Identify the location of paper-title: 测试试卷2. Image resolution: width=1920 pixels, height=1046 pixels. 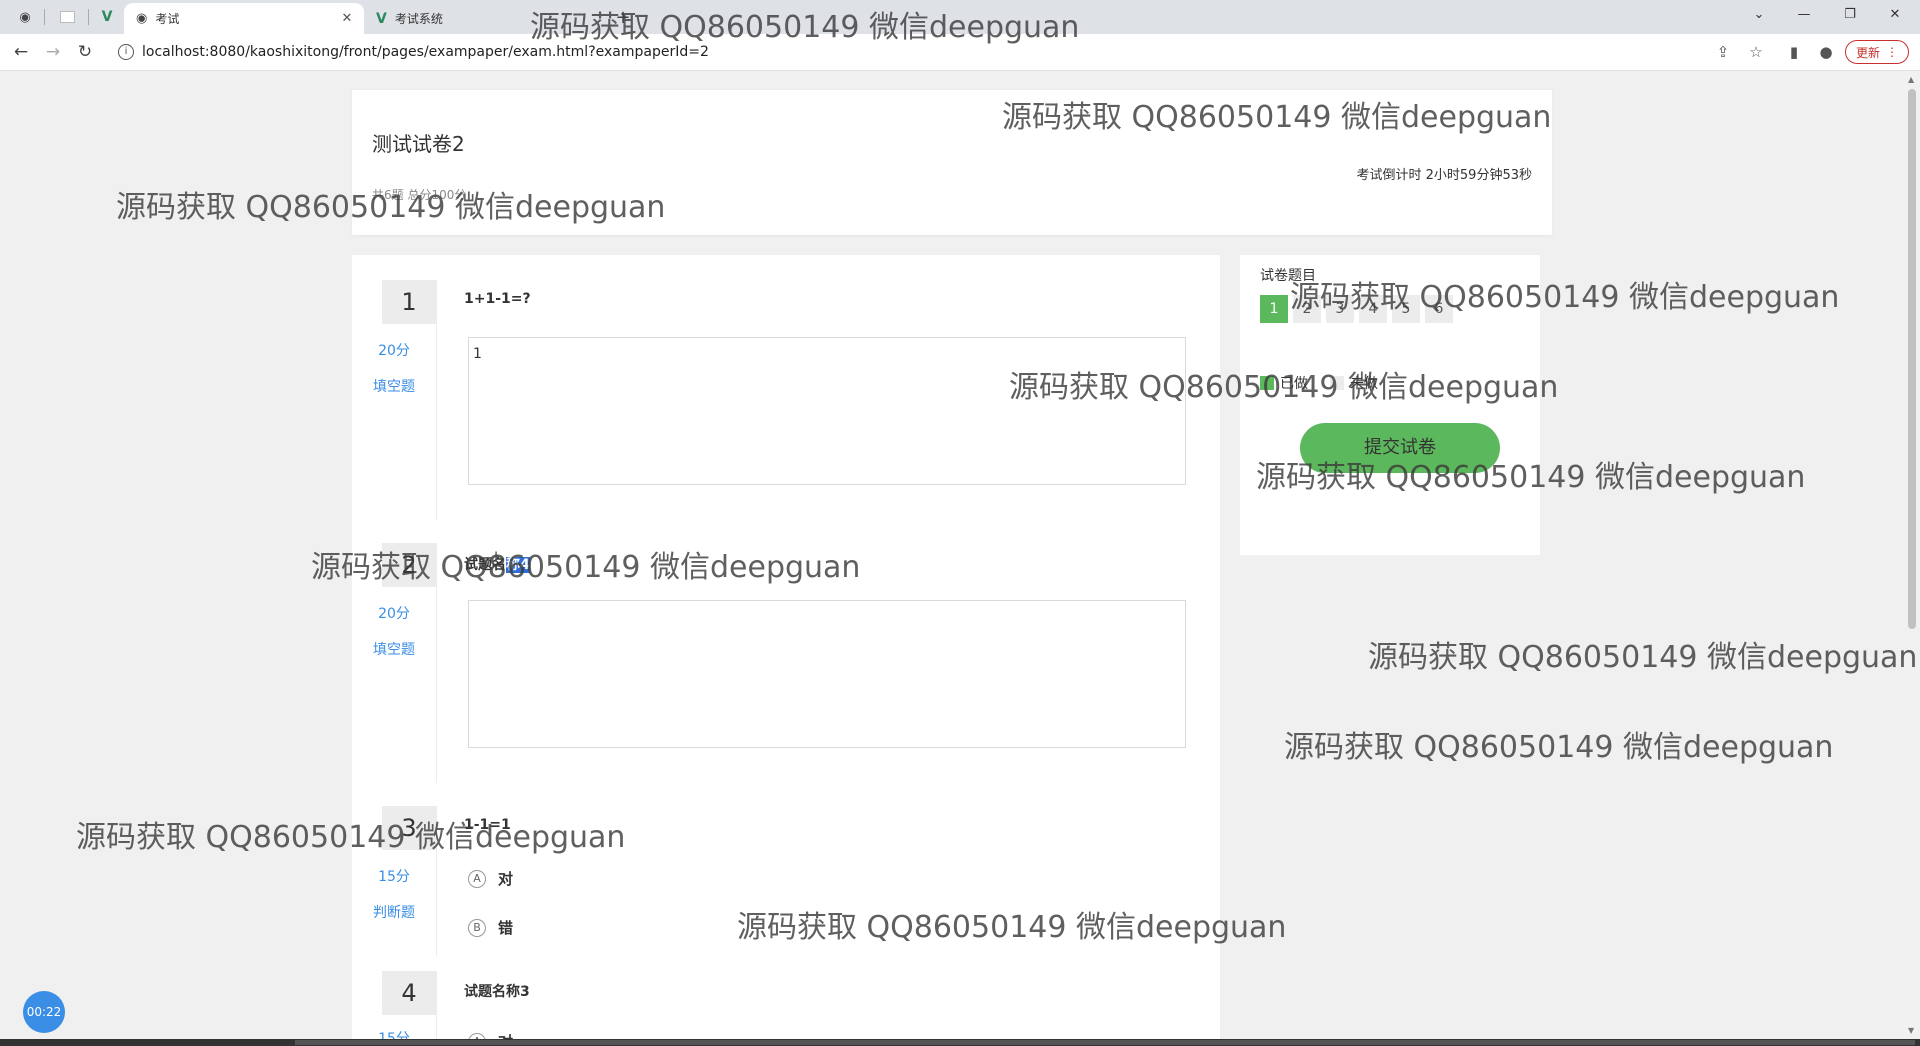
(418, 144).